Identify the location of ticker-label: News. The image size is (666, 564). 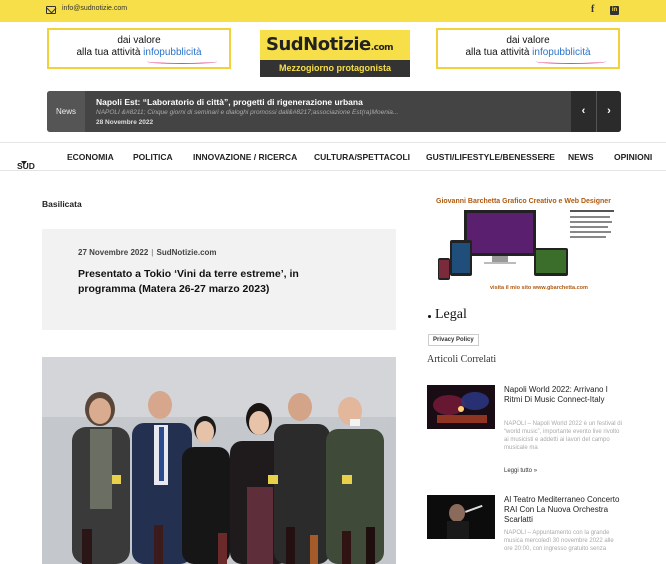
(66, 111).